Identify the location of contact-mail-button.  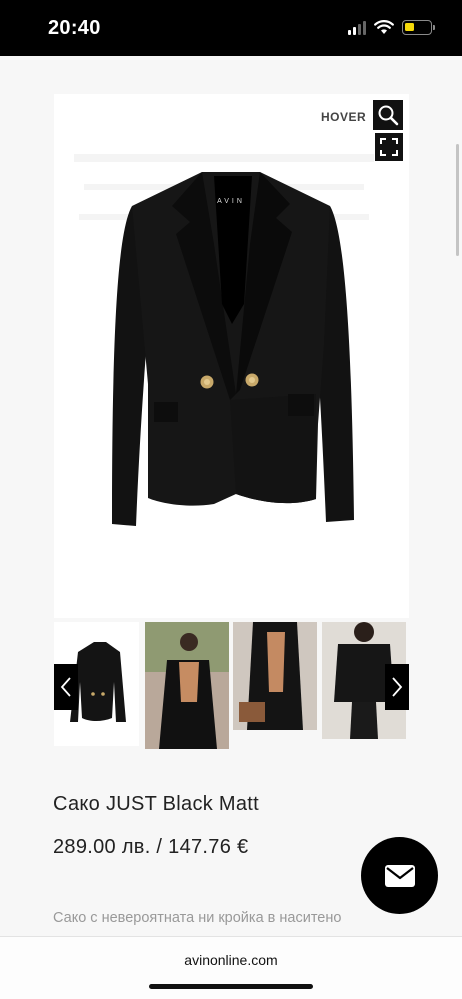
(399, 875).